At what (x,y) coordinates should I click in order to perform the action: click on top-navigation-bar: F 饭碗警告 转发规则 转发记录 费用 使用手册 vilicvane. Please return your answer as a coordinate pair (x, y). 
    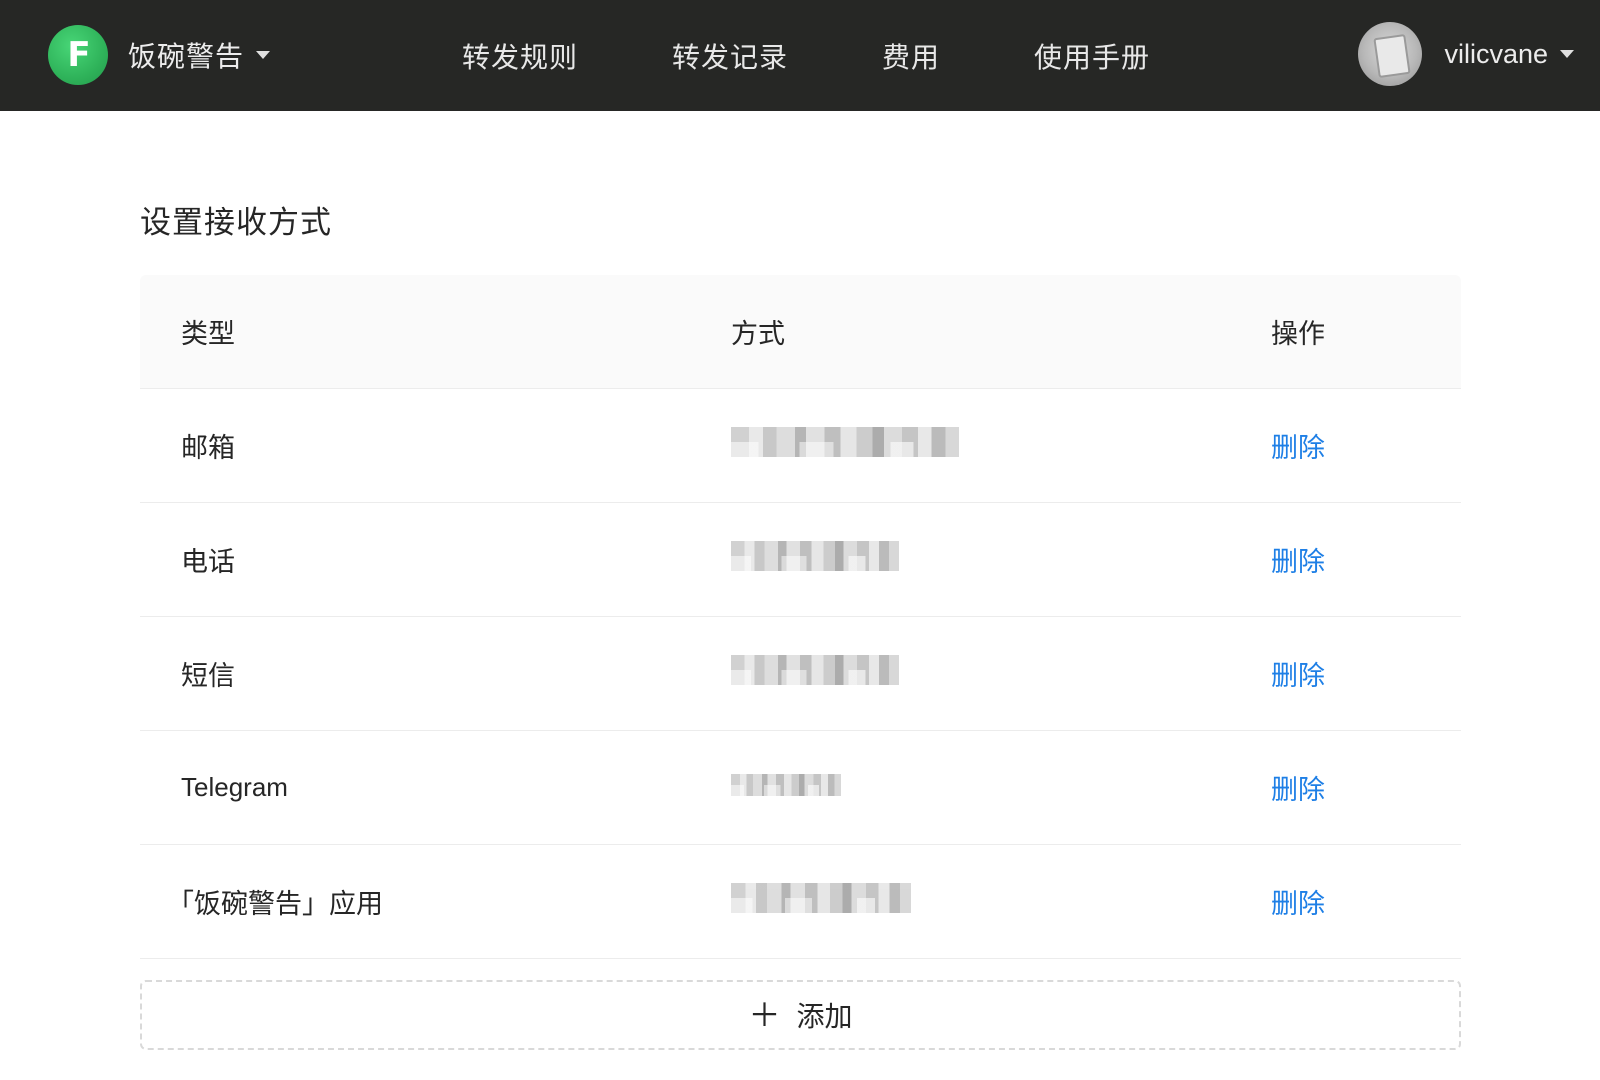
    Looking at the image, I should click on (800, 55).